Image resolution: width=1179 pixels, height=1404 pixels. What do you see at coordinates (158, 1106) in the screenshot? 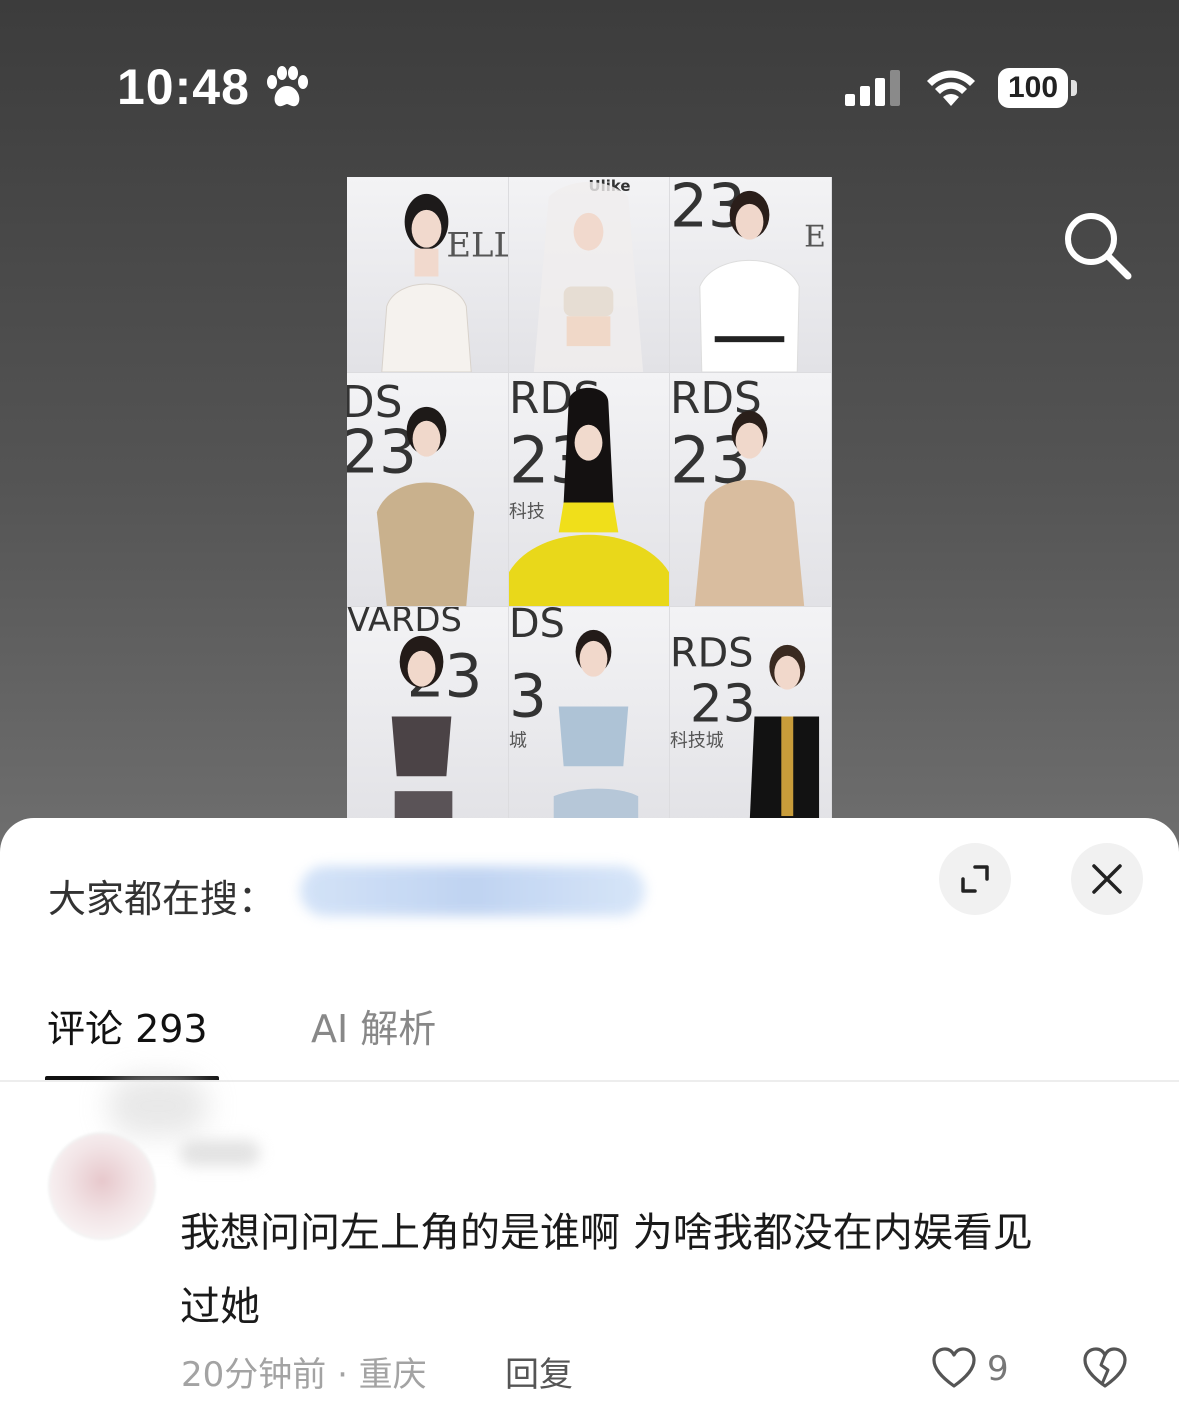
I see `blur-overlay` at bounding box center [158, 1106].